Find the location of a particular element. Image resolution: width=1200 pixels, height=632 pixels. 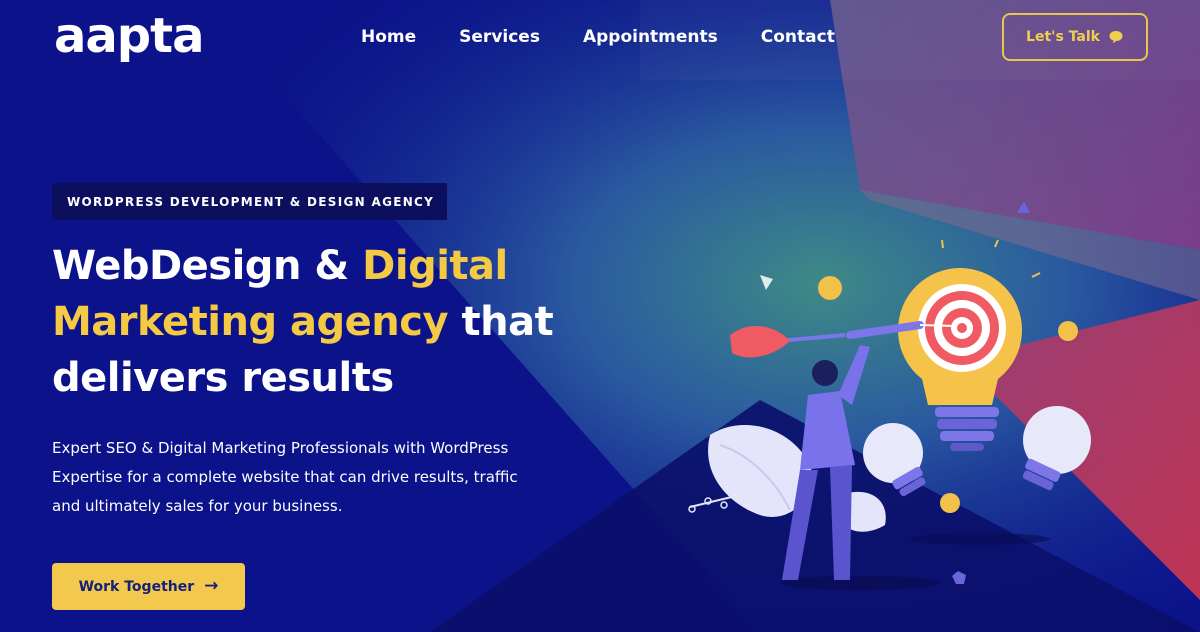

nav-item-home: Home is located at coordinates (388, 37).